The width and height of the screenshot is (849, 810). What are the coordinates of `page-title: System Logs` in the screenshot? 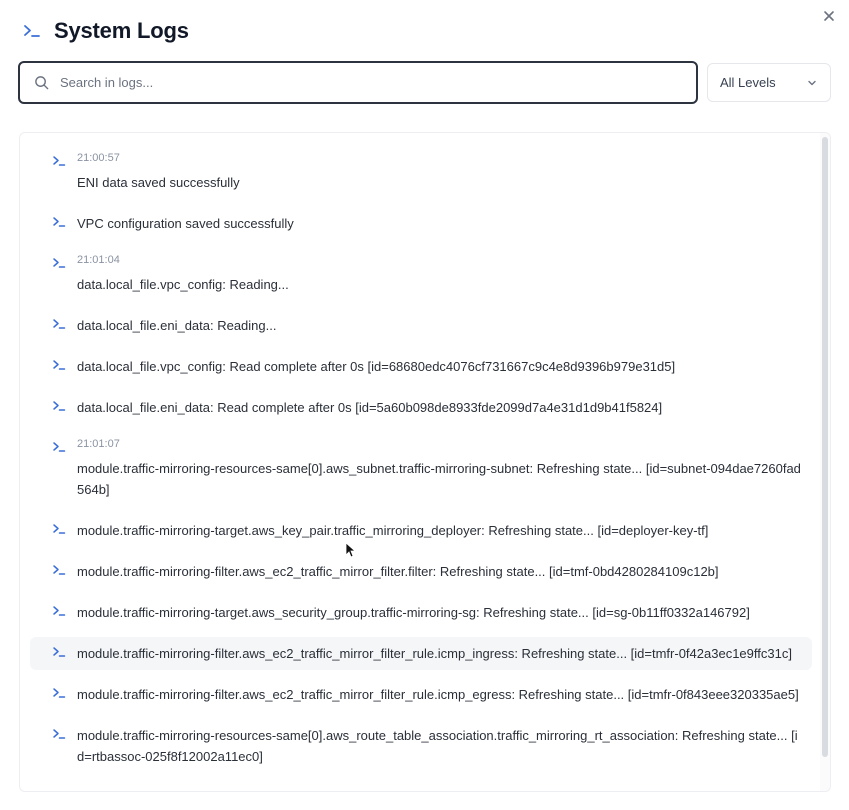 It's located at (121, 30).